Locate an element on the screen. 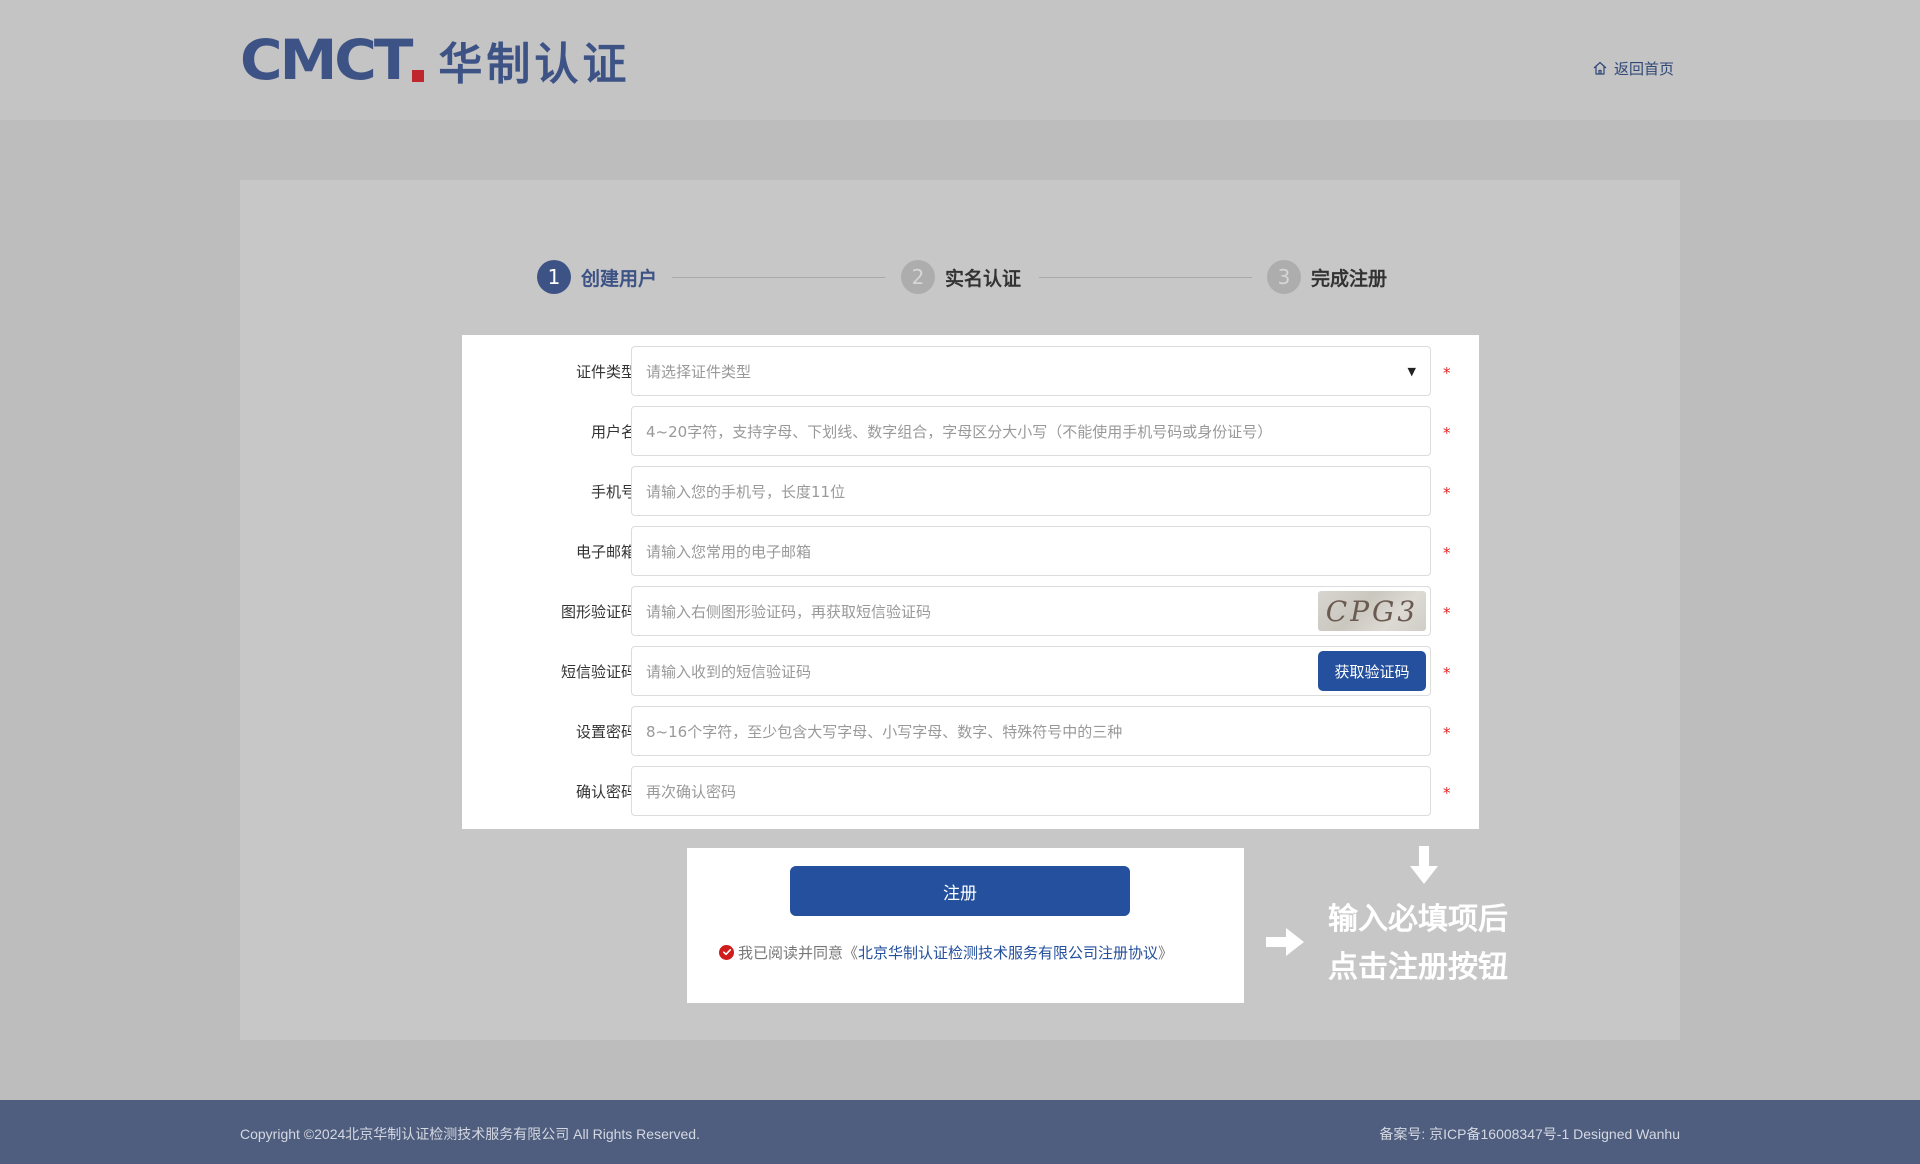 The width and height of the screenshot is (1920, 1164). confirm-password-placeholder: 再次确认密码 is located at coordinates (691, 791).